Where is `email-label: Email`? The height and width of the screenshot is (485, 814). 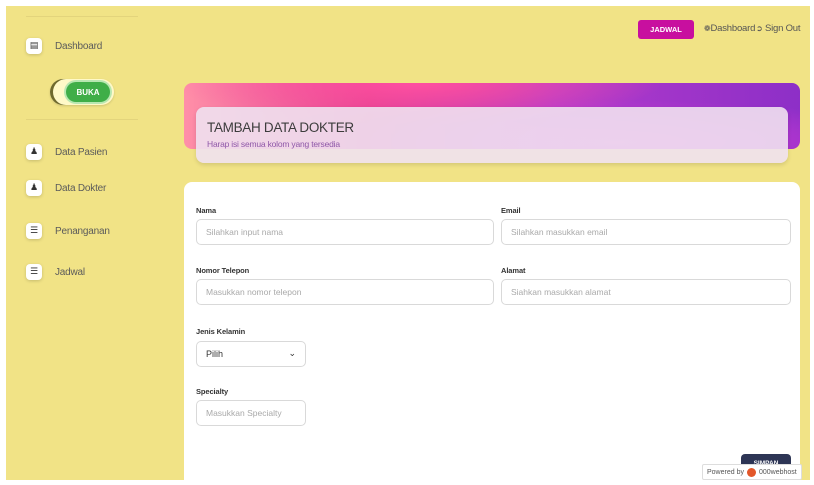 email-label: Email is located at coordinates (511, 210).